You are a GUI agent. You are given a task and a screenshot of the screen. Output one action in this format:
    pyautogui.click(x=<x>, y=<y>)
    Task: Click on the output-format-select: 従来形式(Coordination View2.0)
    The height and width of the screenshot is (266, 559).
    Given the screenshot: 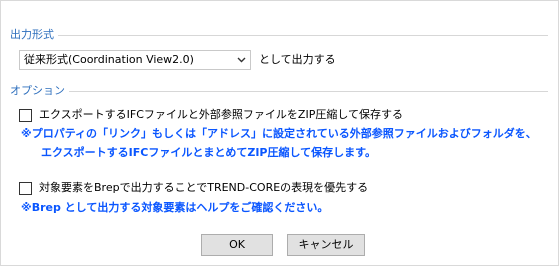 What is the action you would take?
    pyautogui.click(x=135, y=60)
    